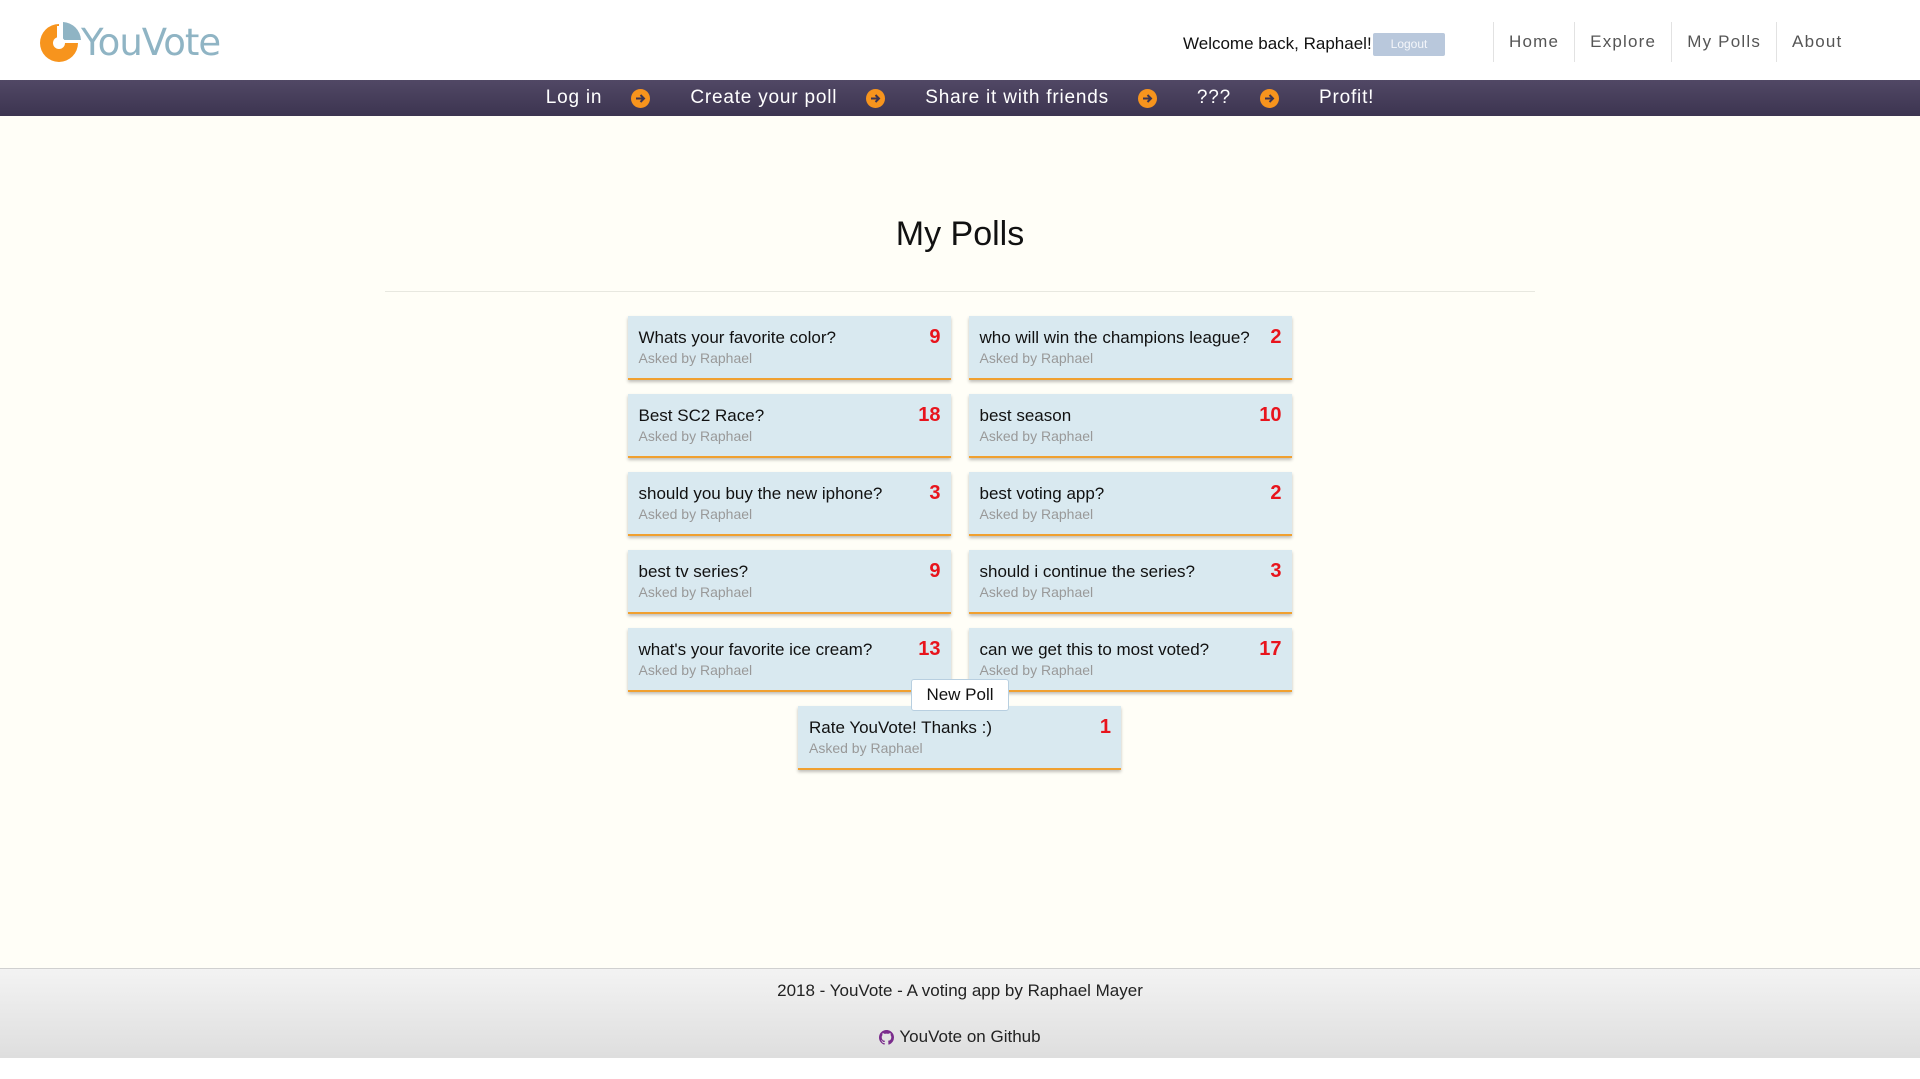 Image resolution: width=1920 pixels, height=1079 pixels. What do you see at coordinates (1017, 97) in the screenshot?
I see `step-share: Share it with friends` at bounding box center [1017, 97].